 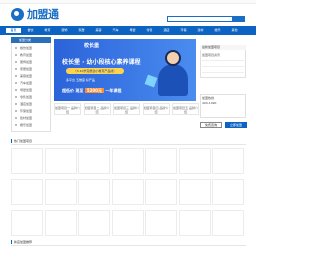 I want to click on nav-item: 建材, so click(x=200, y=30).